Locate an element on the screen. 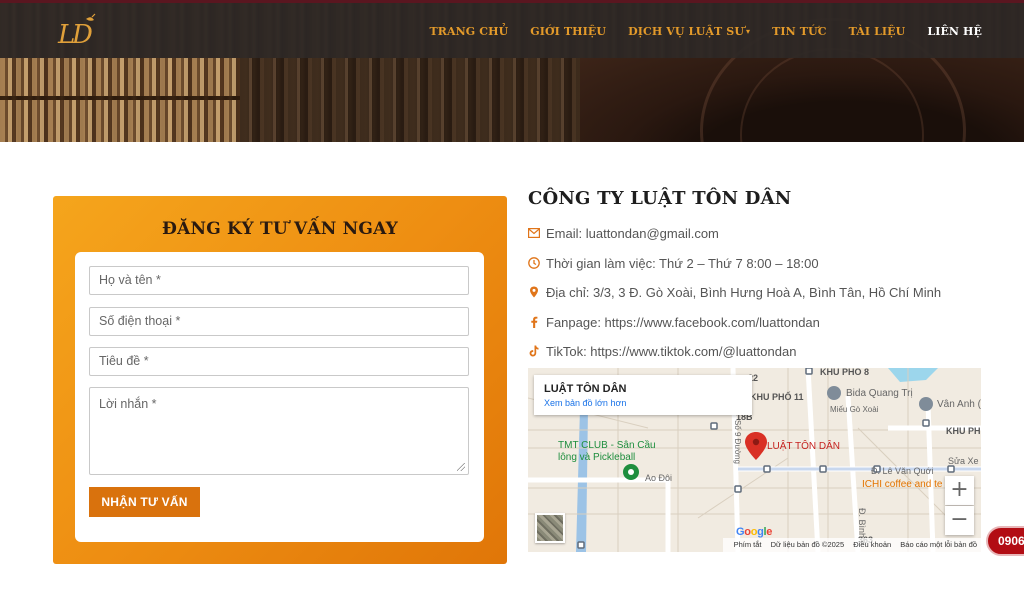  map-label-pin: LUẬT TÔN DÂN is located at coordinates (803, 446).